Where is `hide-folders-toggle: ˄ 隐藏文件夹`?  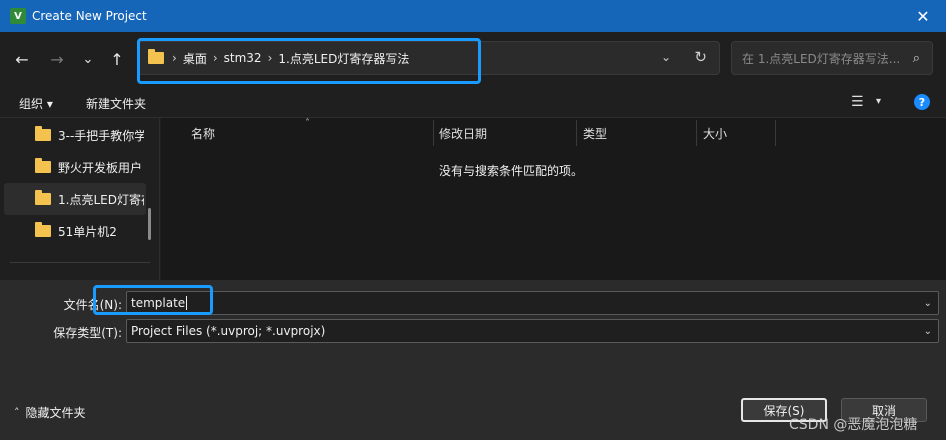
hide-folders-toggle: ˄ 隐藏文件夹 is located at coordinates (50, 412).